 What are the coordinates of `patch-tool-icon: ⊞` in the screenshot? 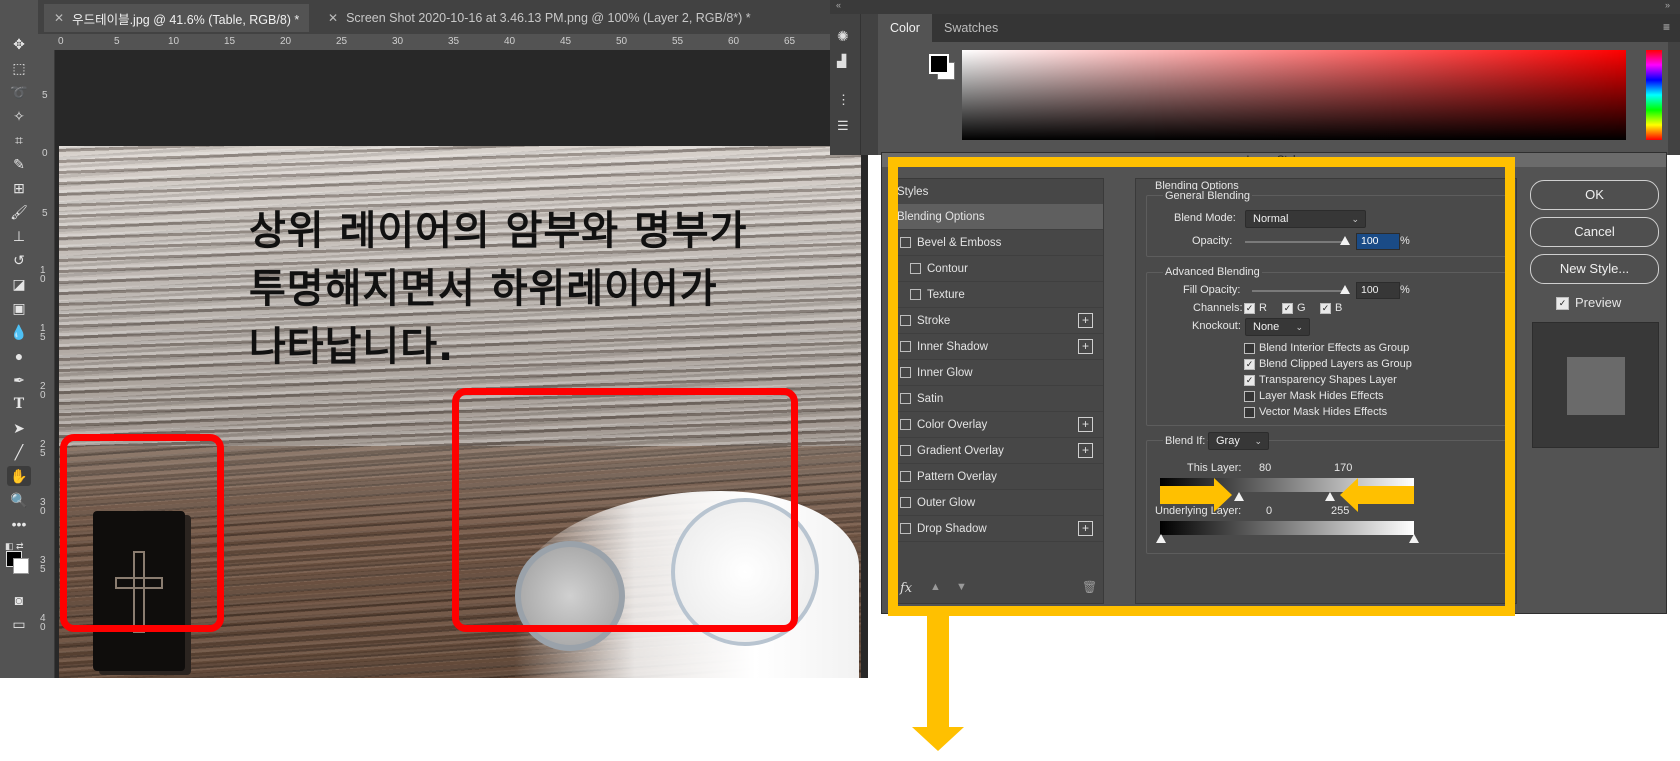 It's located at (19, 188).